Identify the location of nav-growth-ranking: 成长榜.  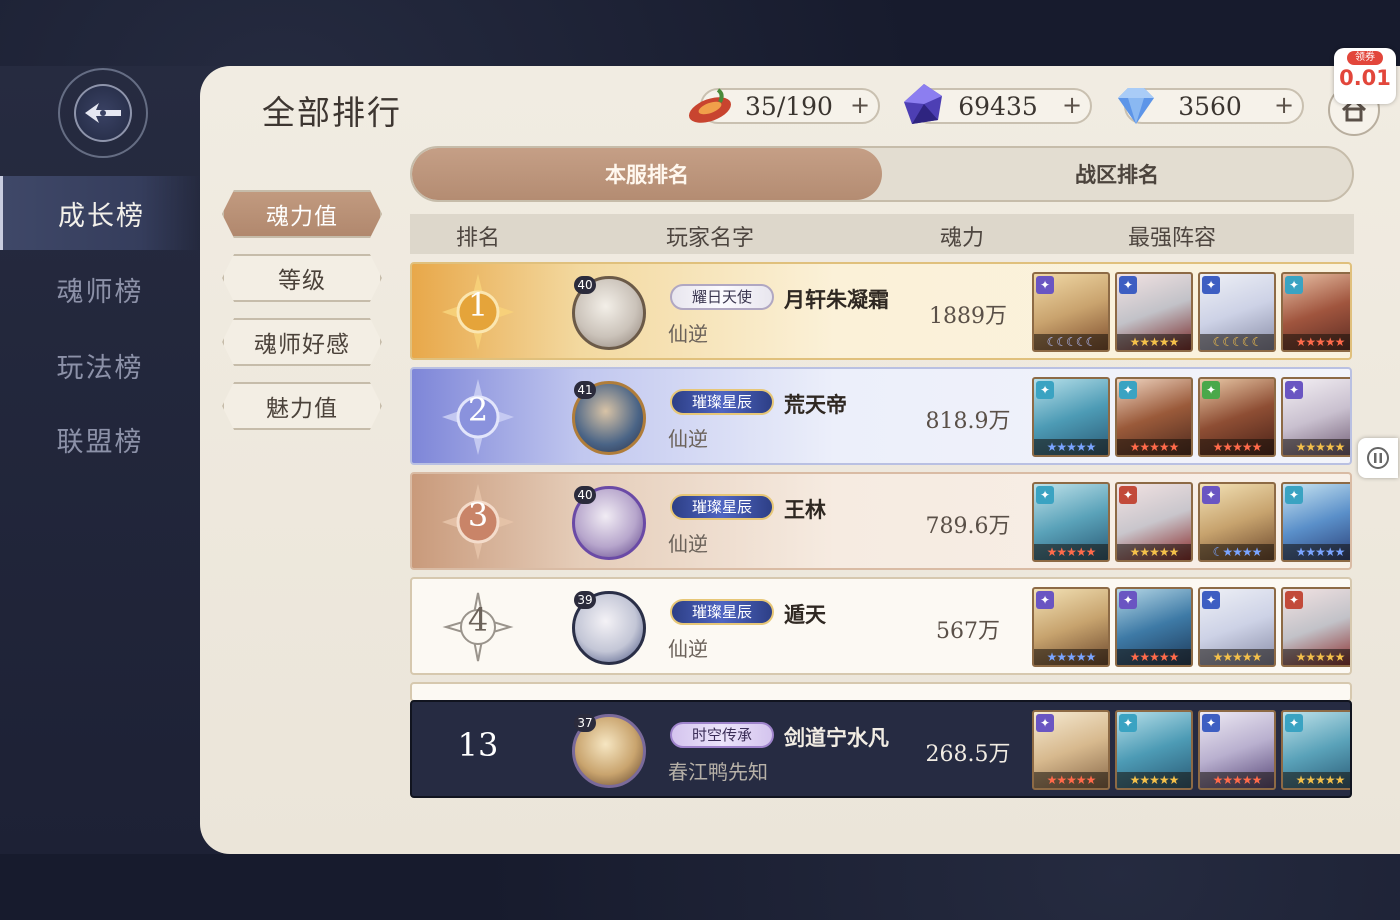
(100, 213).